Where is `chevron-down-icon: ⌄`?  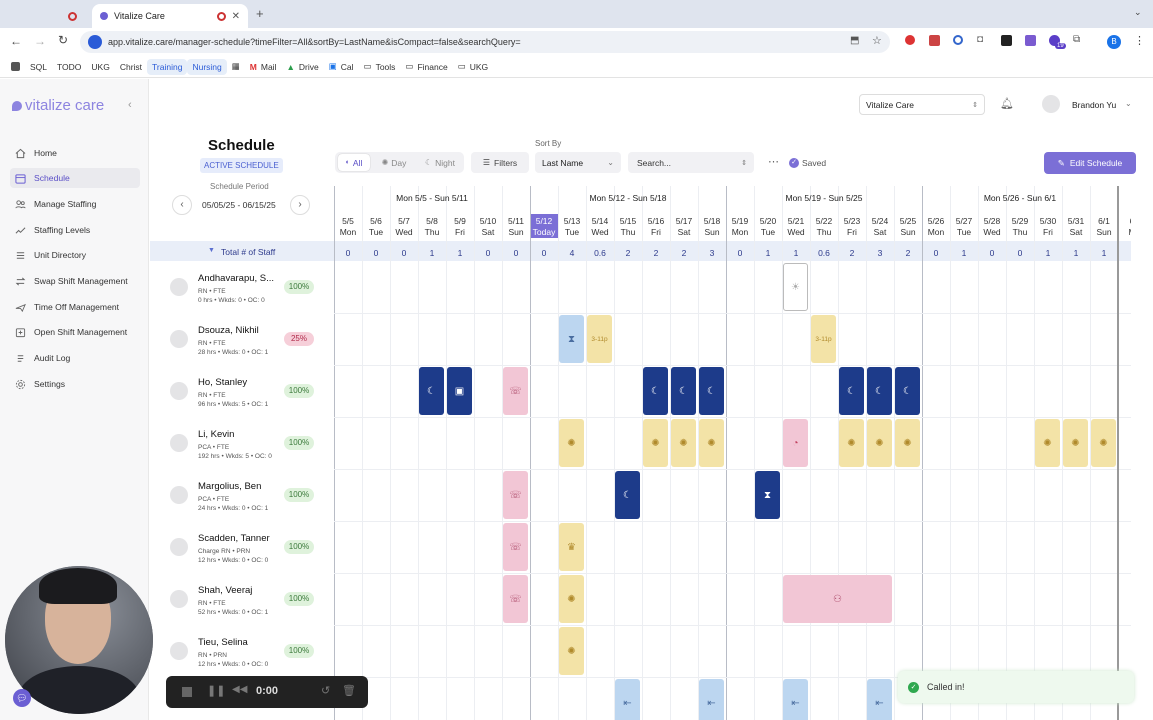 chevron-down-icon: ⌄ is located at coordinates (1128, 103).